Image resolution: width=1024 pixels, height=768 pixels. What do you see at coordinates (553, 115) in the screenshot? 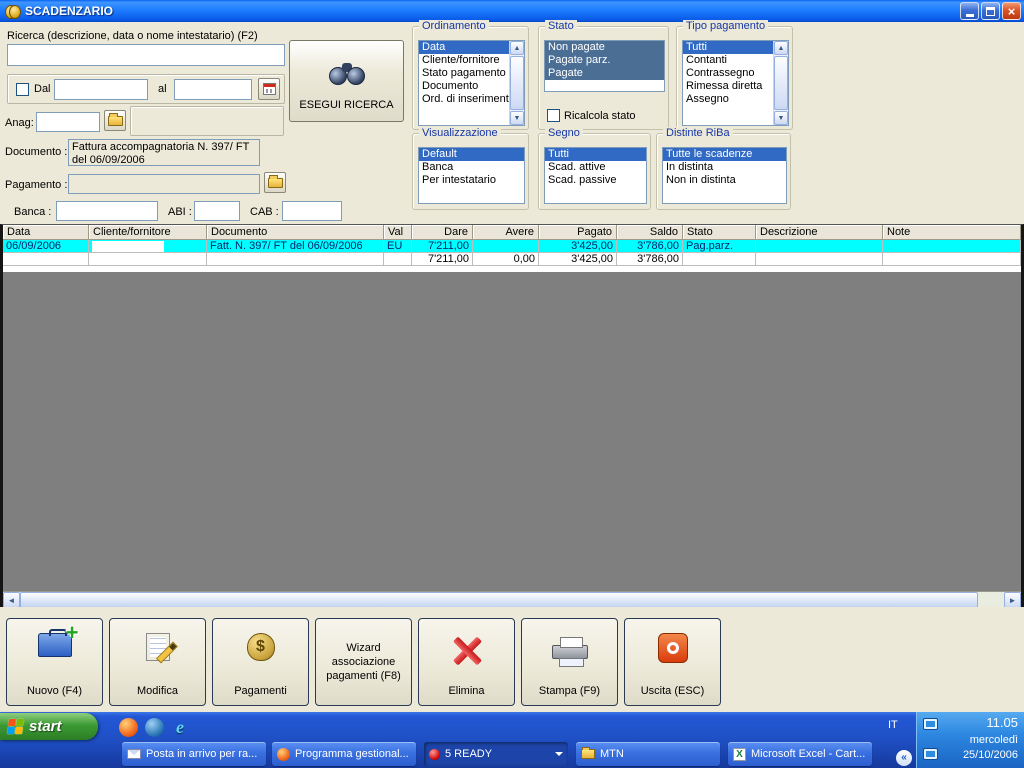
I see `ricalcola-stato-checkbox` at bounding box center [553, 115].